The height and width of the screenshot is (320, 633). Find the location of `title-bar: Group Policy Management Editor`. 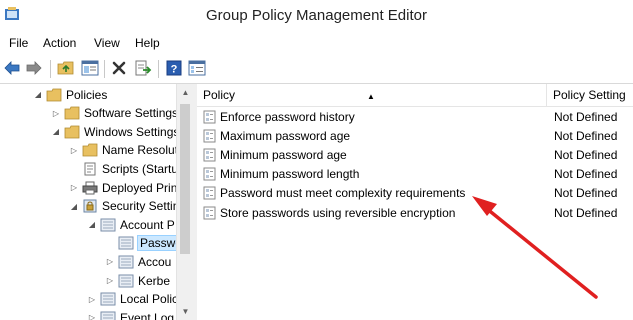

title-bar: Group Policy Management Editor is located at coordinates (316, 17).